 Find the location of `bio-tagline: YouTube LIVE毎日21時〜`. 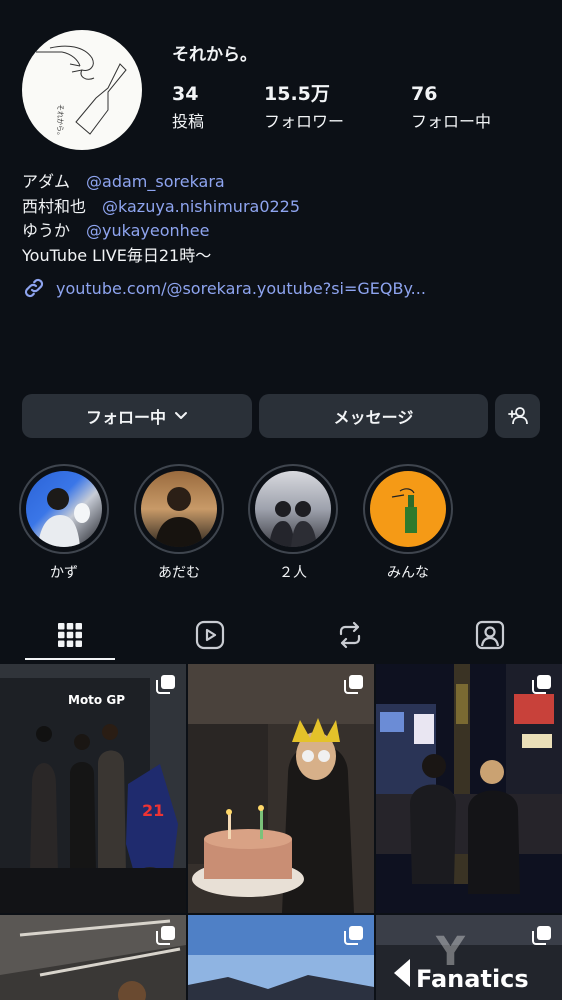

bio-tagline: YouTube LIVE毎日21時〜 is located at coordinates (117, 255).